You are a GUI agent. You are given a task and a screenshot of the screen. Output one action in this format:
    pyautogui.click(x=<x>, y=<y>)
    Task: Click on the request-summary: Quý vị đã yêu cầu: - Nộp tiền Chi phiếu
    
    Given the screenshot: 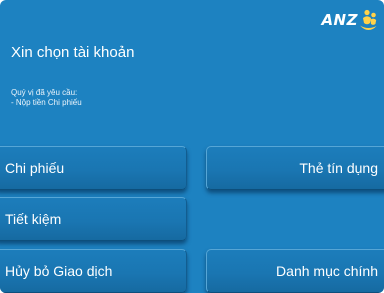 What is the action you would take?
    pyautogui.click(x=46, y=98)
    